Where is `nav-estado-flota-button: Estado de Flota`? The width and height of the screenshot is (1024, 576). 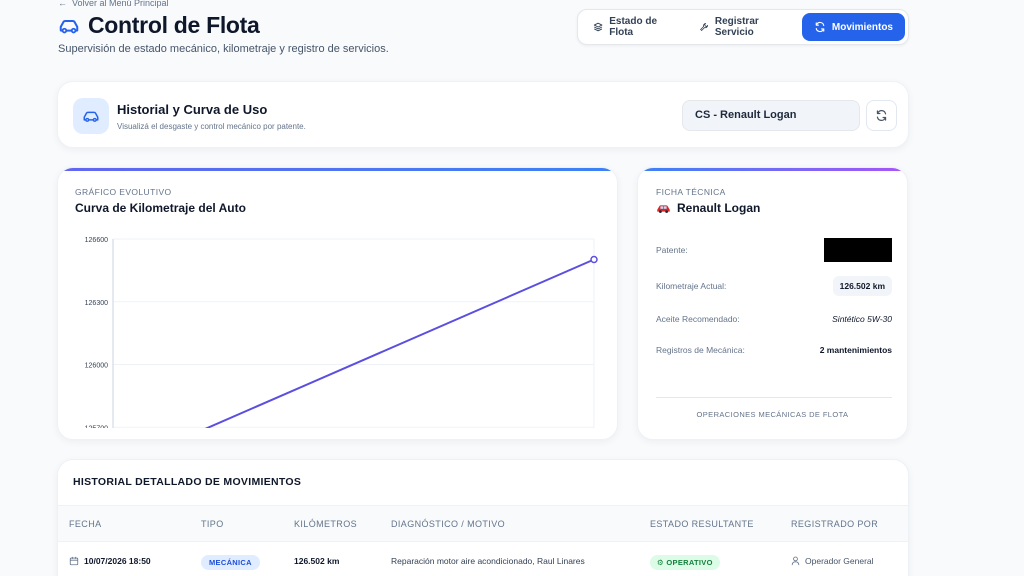
nav-estado-flota-button: Estado de Flota is located at coordinates (633, 27).